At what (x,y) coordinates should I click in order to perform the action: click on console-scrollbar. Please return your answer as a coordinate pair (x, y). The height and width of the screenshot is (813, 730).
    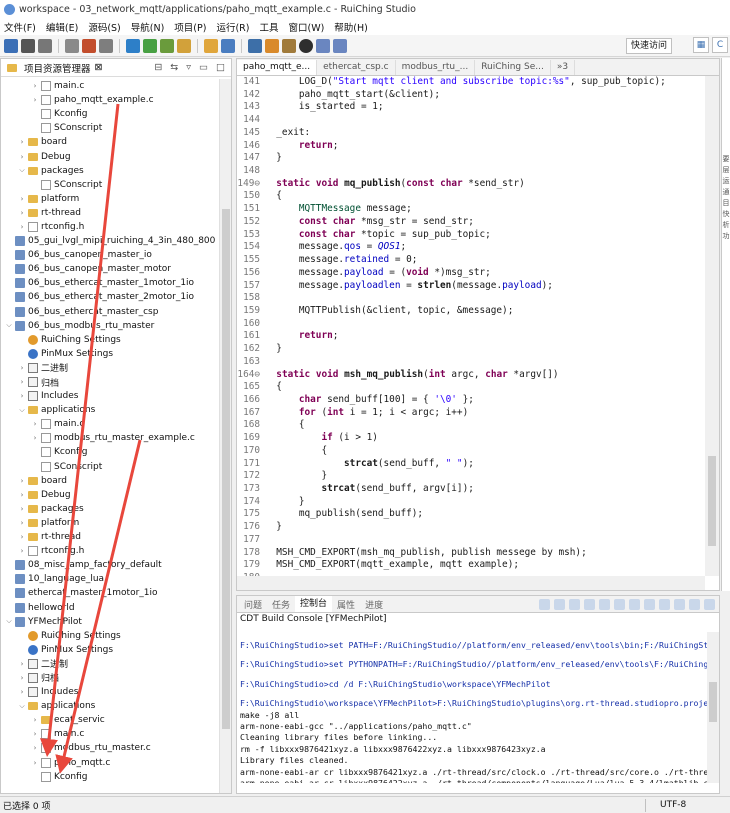
    Looking at the image, I should click on (713, 707).